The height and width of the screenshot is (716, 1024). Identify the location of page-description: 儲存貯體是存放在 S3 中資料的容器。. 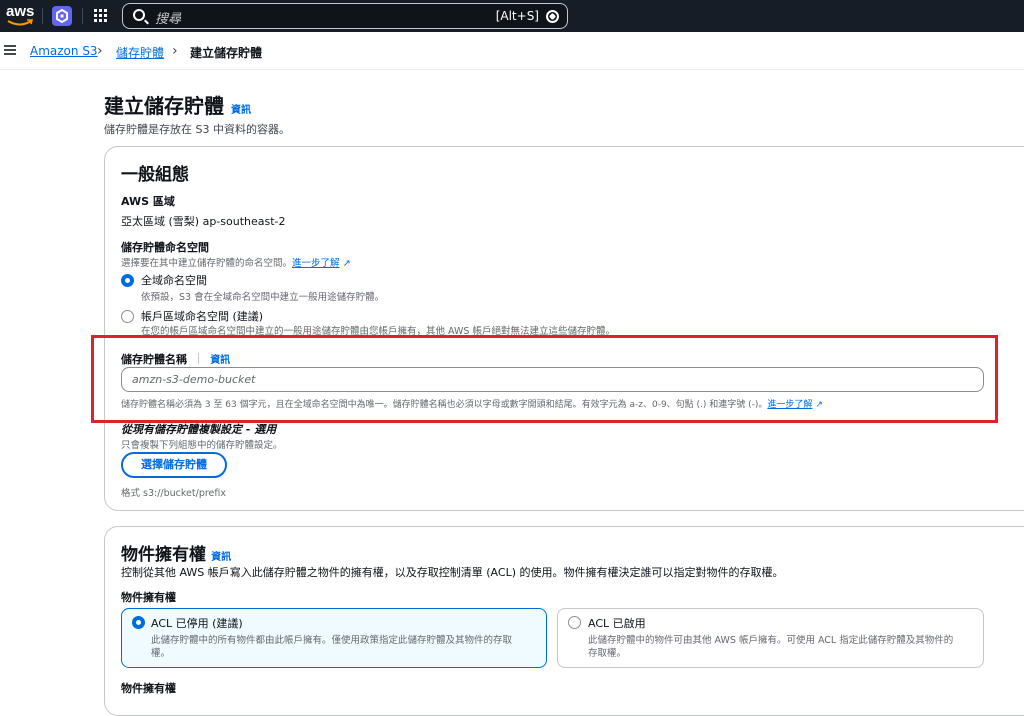
(197, 129).